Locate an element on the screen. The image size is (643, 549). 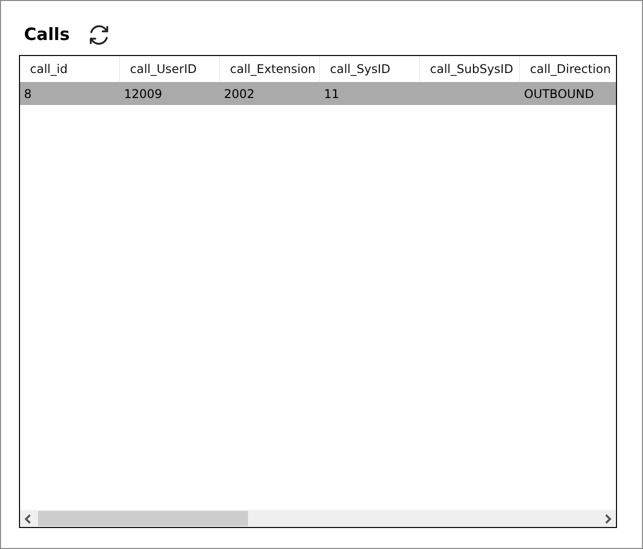
scrollbar-thumb is located at coordinates (143, 518).